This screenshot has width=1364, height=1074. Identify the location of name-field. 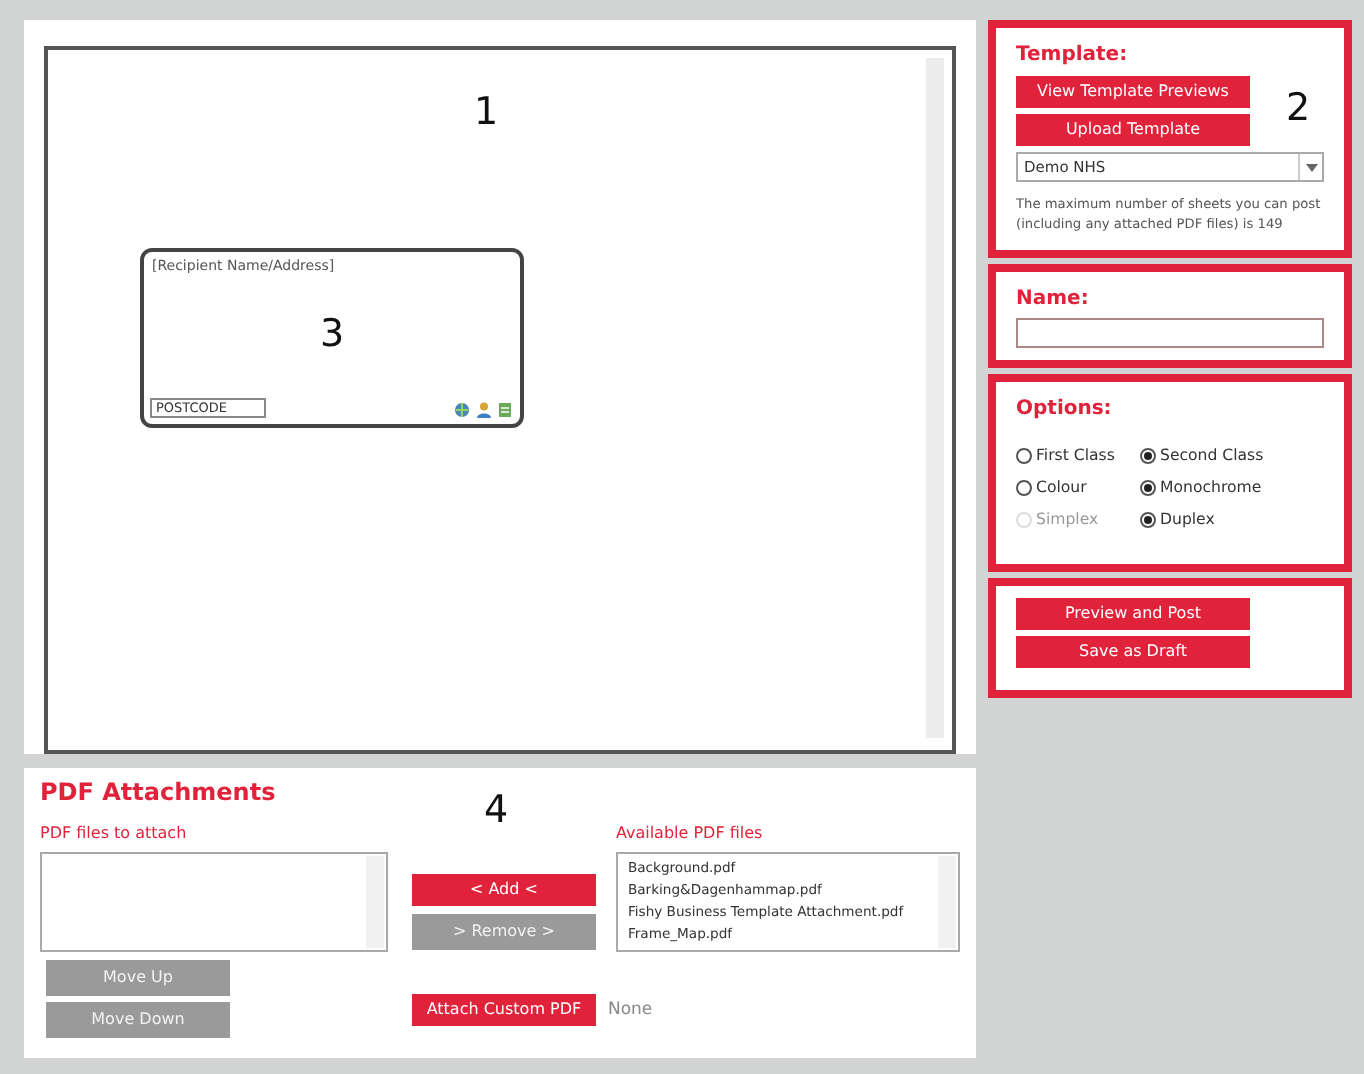
(1170, 333).